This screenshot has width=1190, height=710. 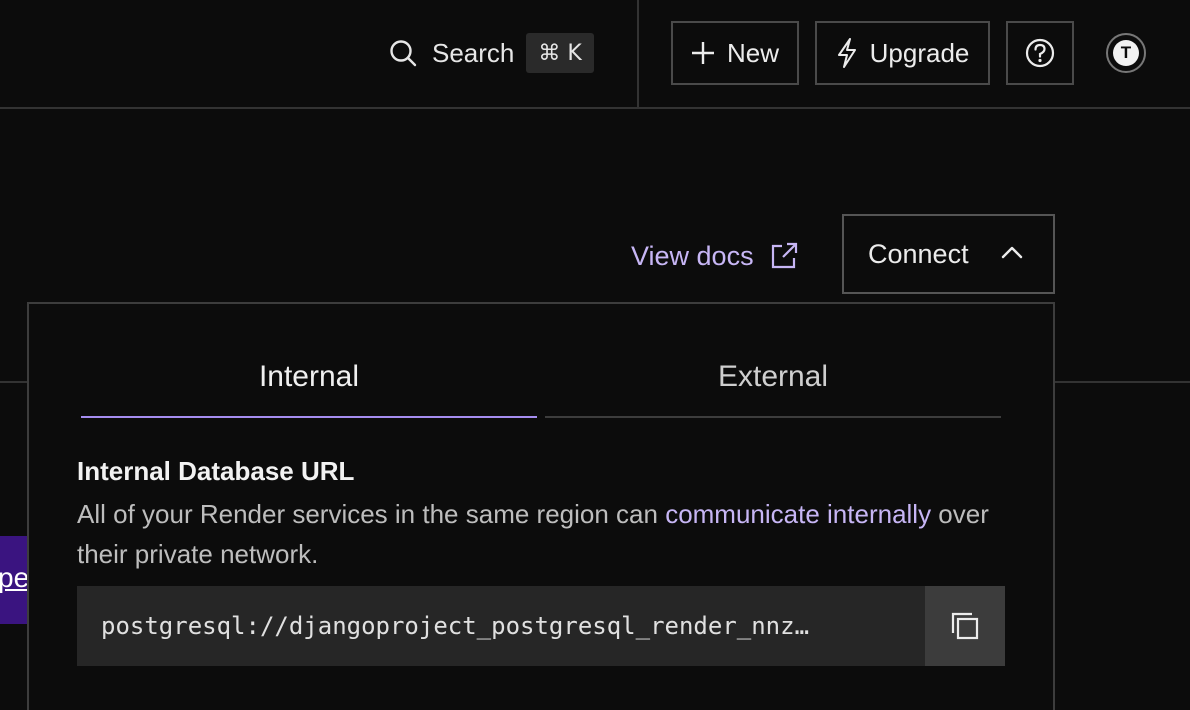 I want to click on tab-internal: Internal, so click(x=309, y=377).